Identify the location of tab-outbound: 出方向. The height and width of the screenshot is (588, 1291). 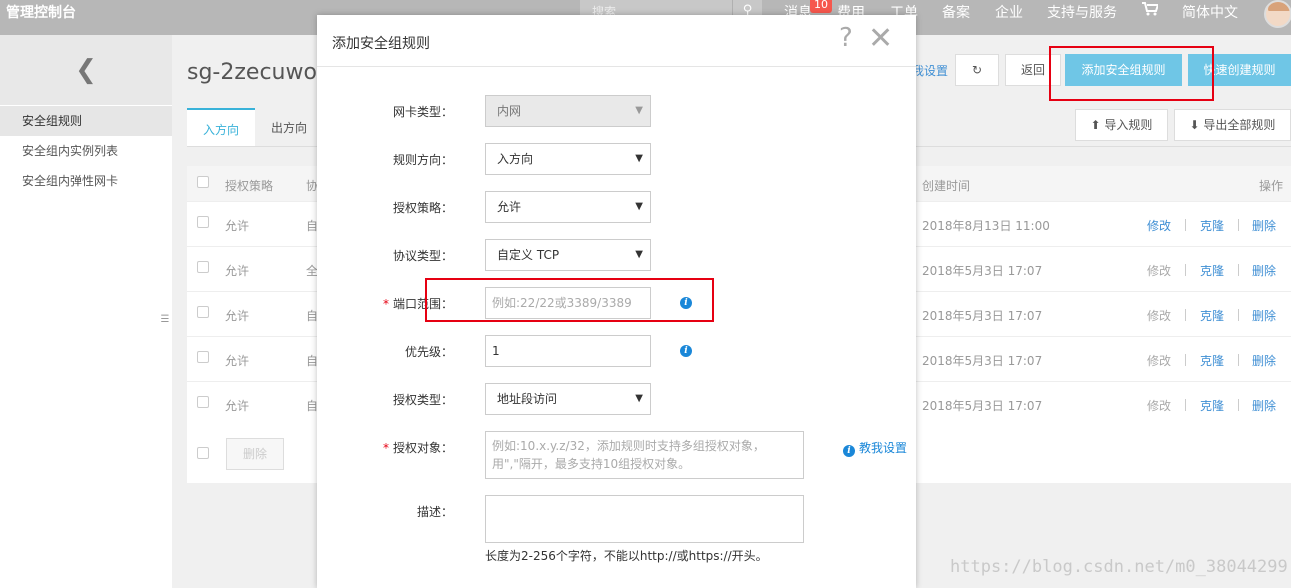
(289, 127).